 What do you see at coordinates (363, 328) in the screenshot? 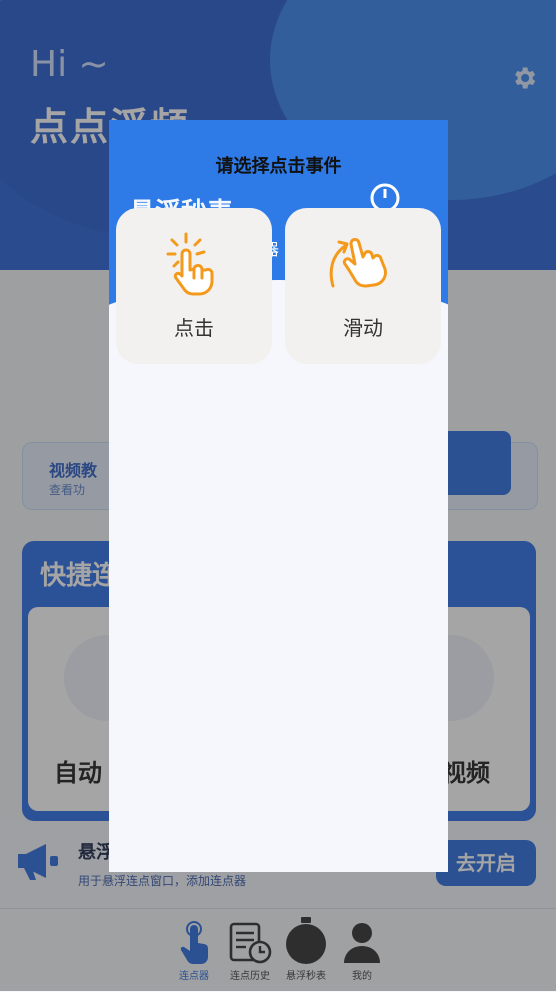
I see `option-swipe-label: 滑动` at bounding box center [363, 328].